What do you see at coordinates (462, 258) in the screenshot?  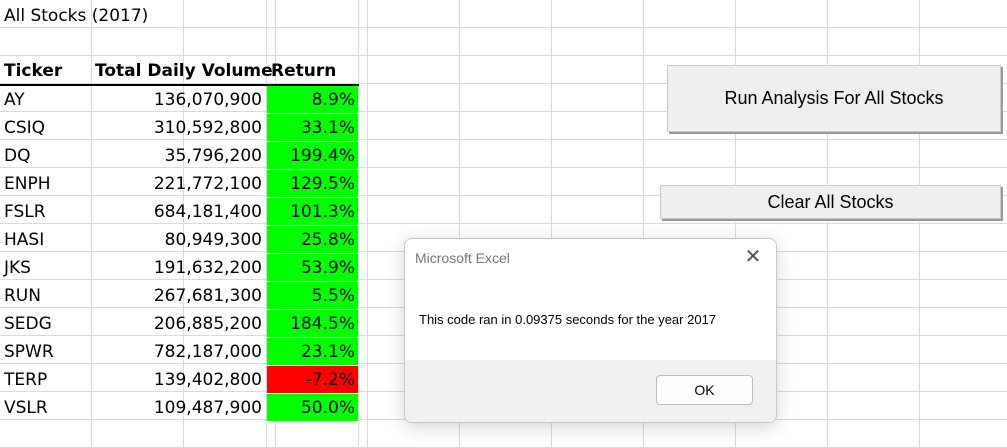 I see `dialog-title: Microsoft Excel` at bounding box center [462, 258].